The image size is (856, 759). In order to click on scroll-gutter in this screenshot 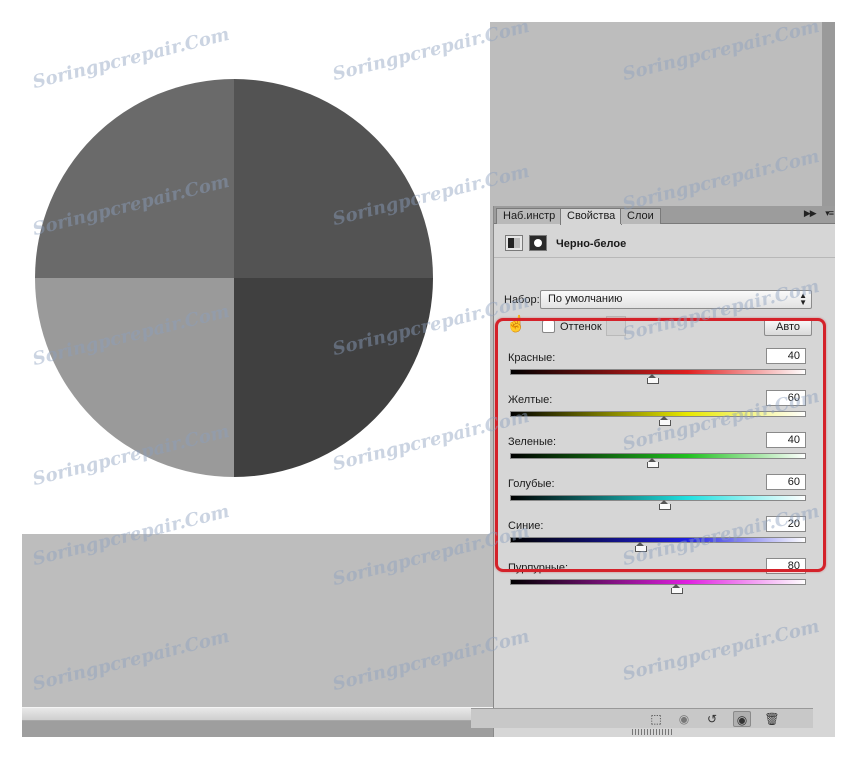, I will do `click(828, 117)`.